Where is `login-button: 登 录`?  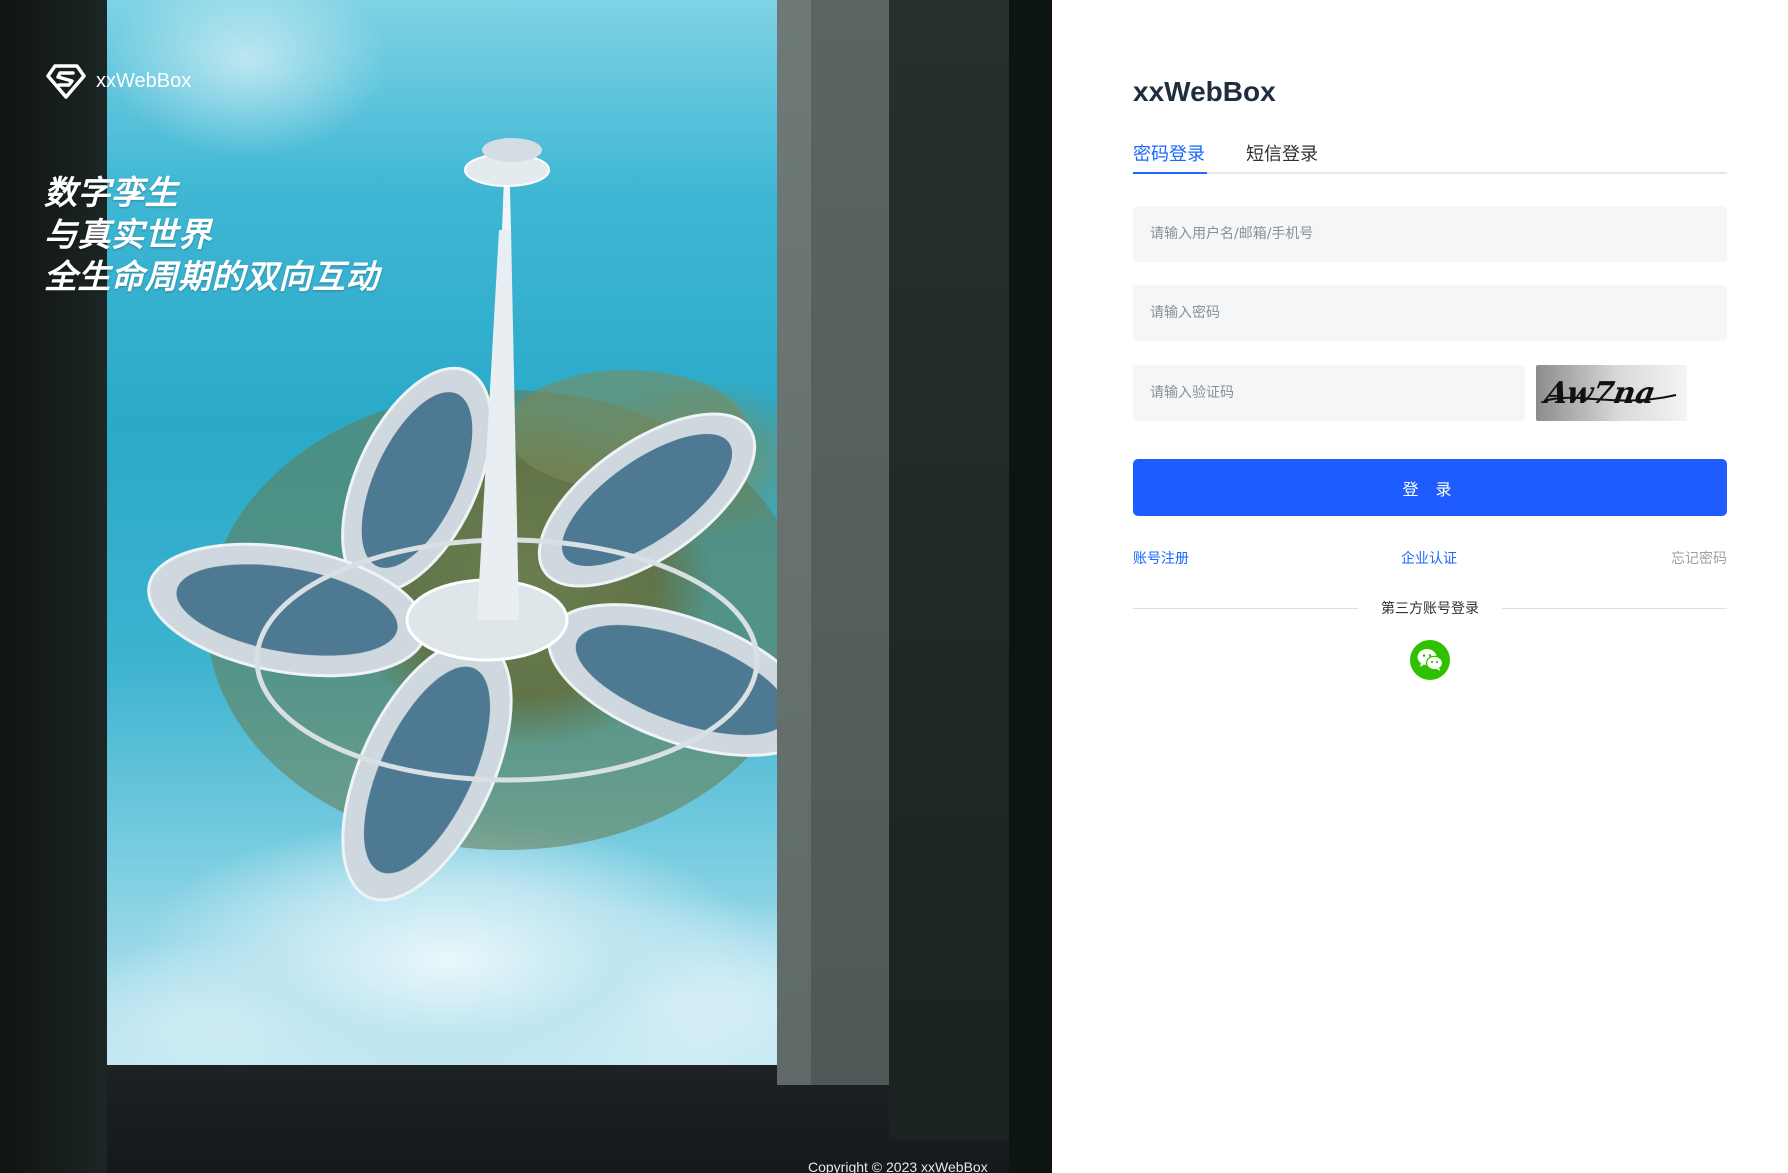
login-button: 登 录 is located at coordinates (1430, 487).